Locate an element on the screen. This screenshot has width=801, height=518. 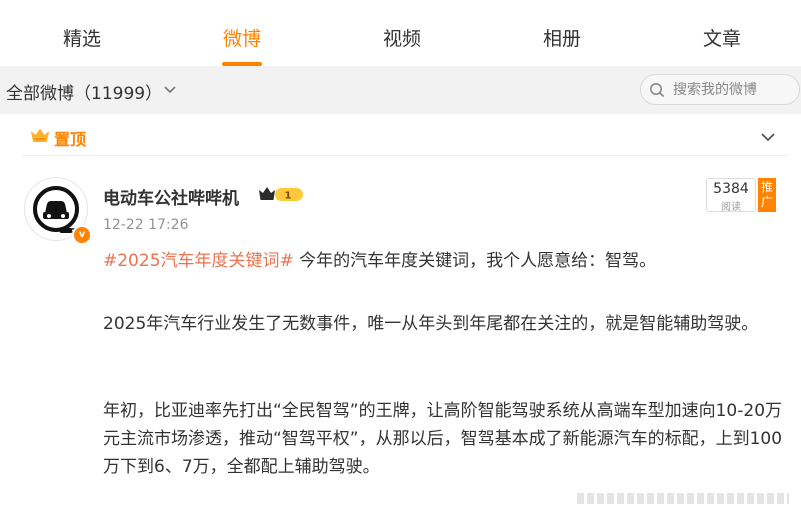
search-icon is located at coordinates (657, 92).